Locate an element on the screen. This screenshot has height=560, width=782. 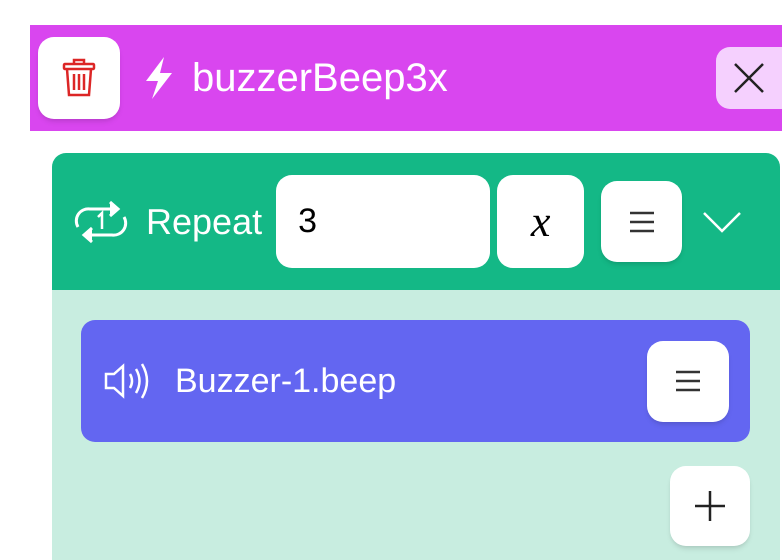
count-input: 3 is located at coordinates (383, 221).